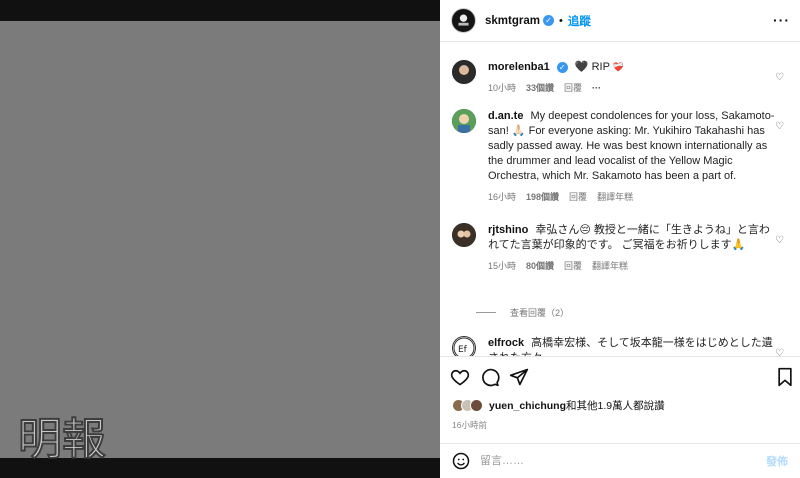 Image resolution: width=800 pixels, height=478 pixels. I want to click on comment-likes: 198個讚, so click(542, 197).